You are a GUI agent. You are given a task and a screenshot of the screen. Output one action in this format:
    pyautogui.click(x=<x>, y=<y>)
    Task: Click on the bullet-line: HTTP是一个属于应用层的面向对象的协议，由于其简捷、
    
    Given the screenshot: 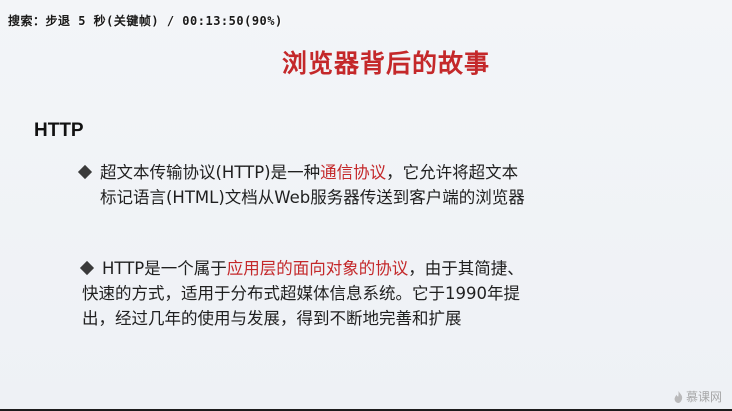 What is the action you would take?
    pyautogui.click(x=397, y=268)
    